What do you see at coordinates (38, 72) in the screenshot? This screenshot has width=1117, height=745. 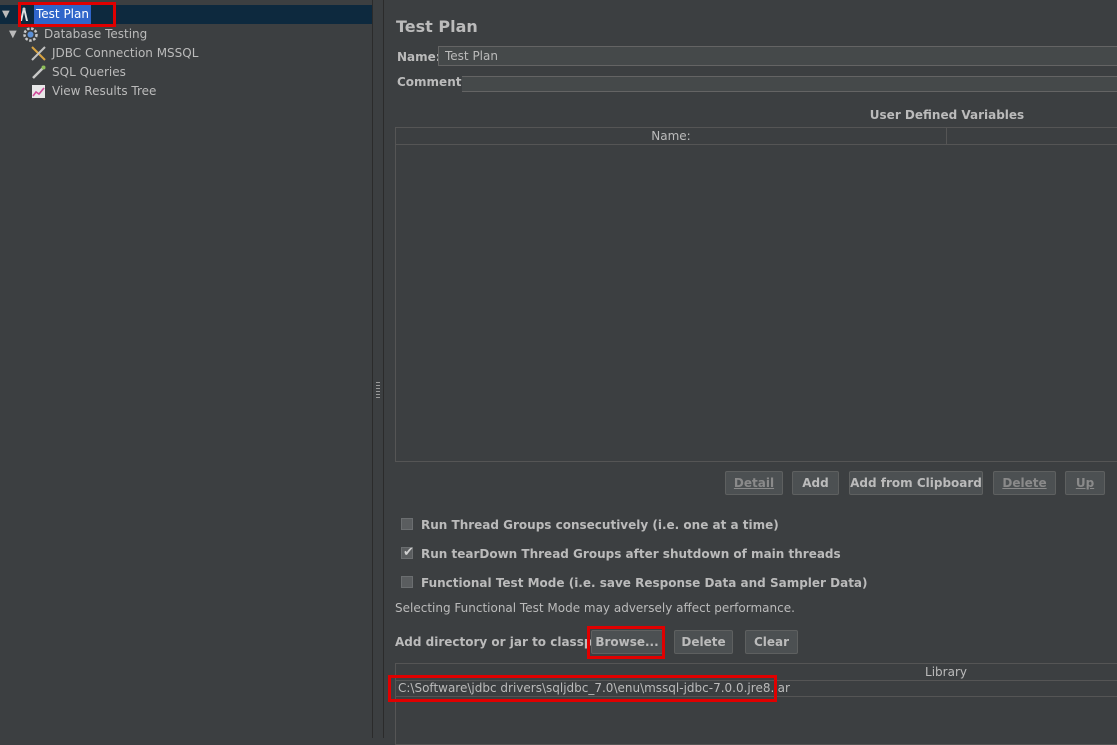 I see `sampler-pipette-icon` at bounding box center [38, 72].